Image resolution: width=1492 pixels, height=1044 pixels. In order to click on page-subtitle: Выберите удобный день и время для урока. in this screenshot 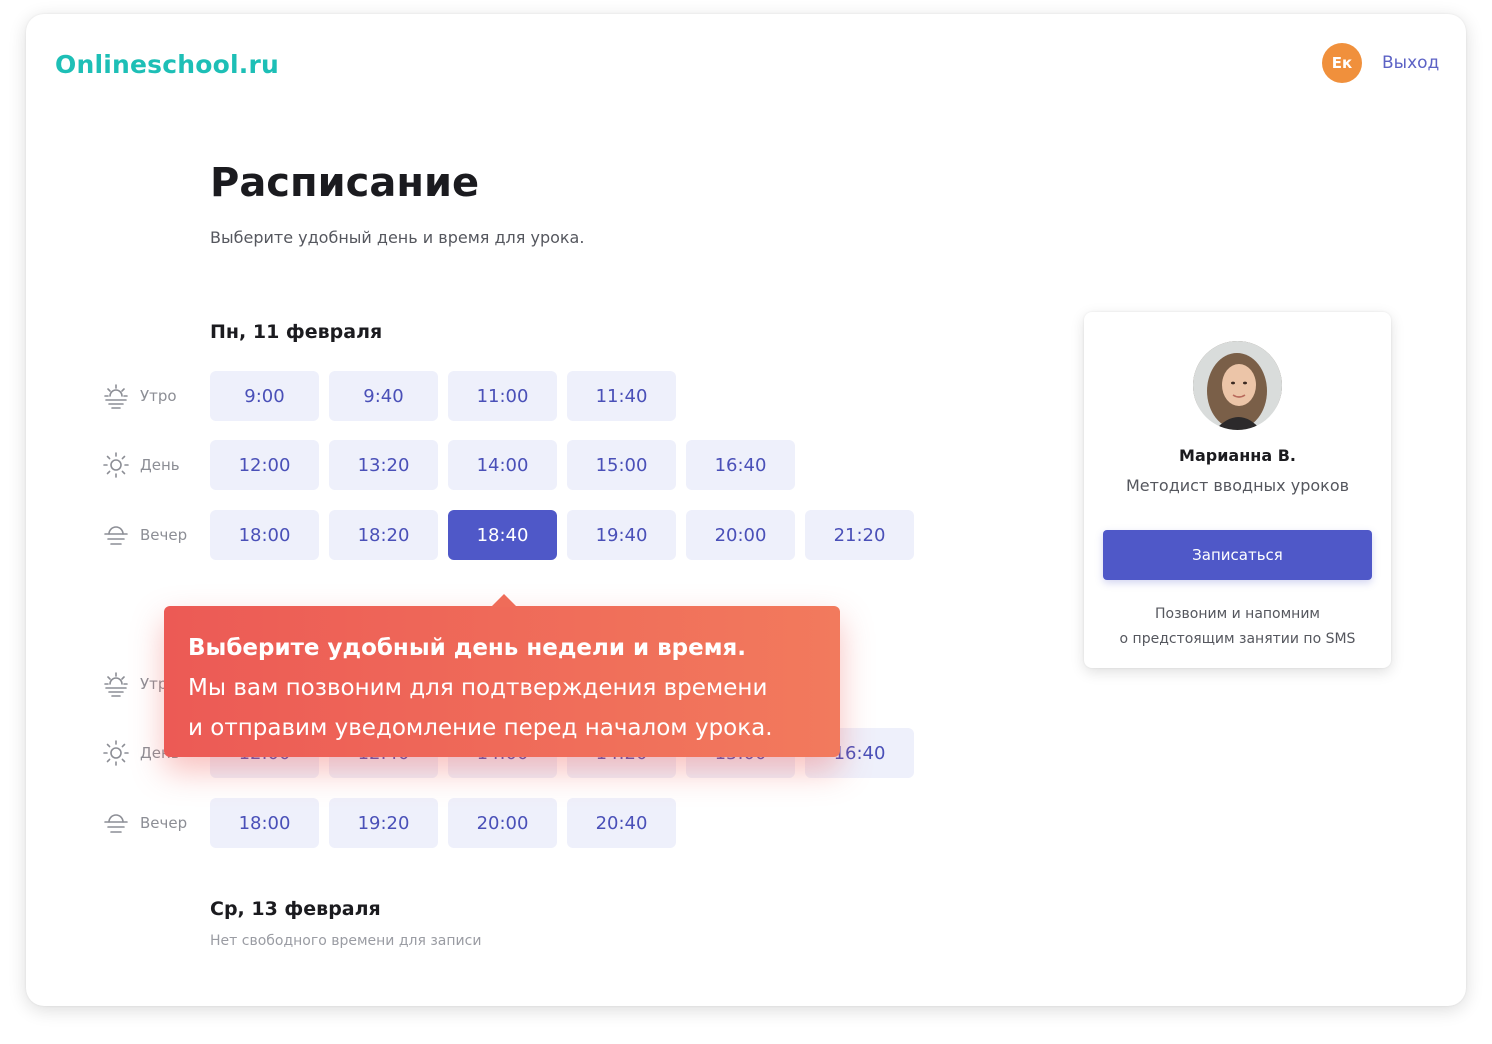, I will do `click(397, 237)`.